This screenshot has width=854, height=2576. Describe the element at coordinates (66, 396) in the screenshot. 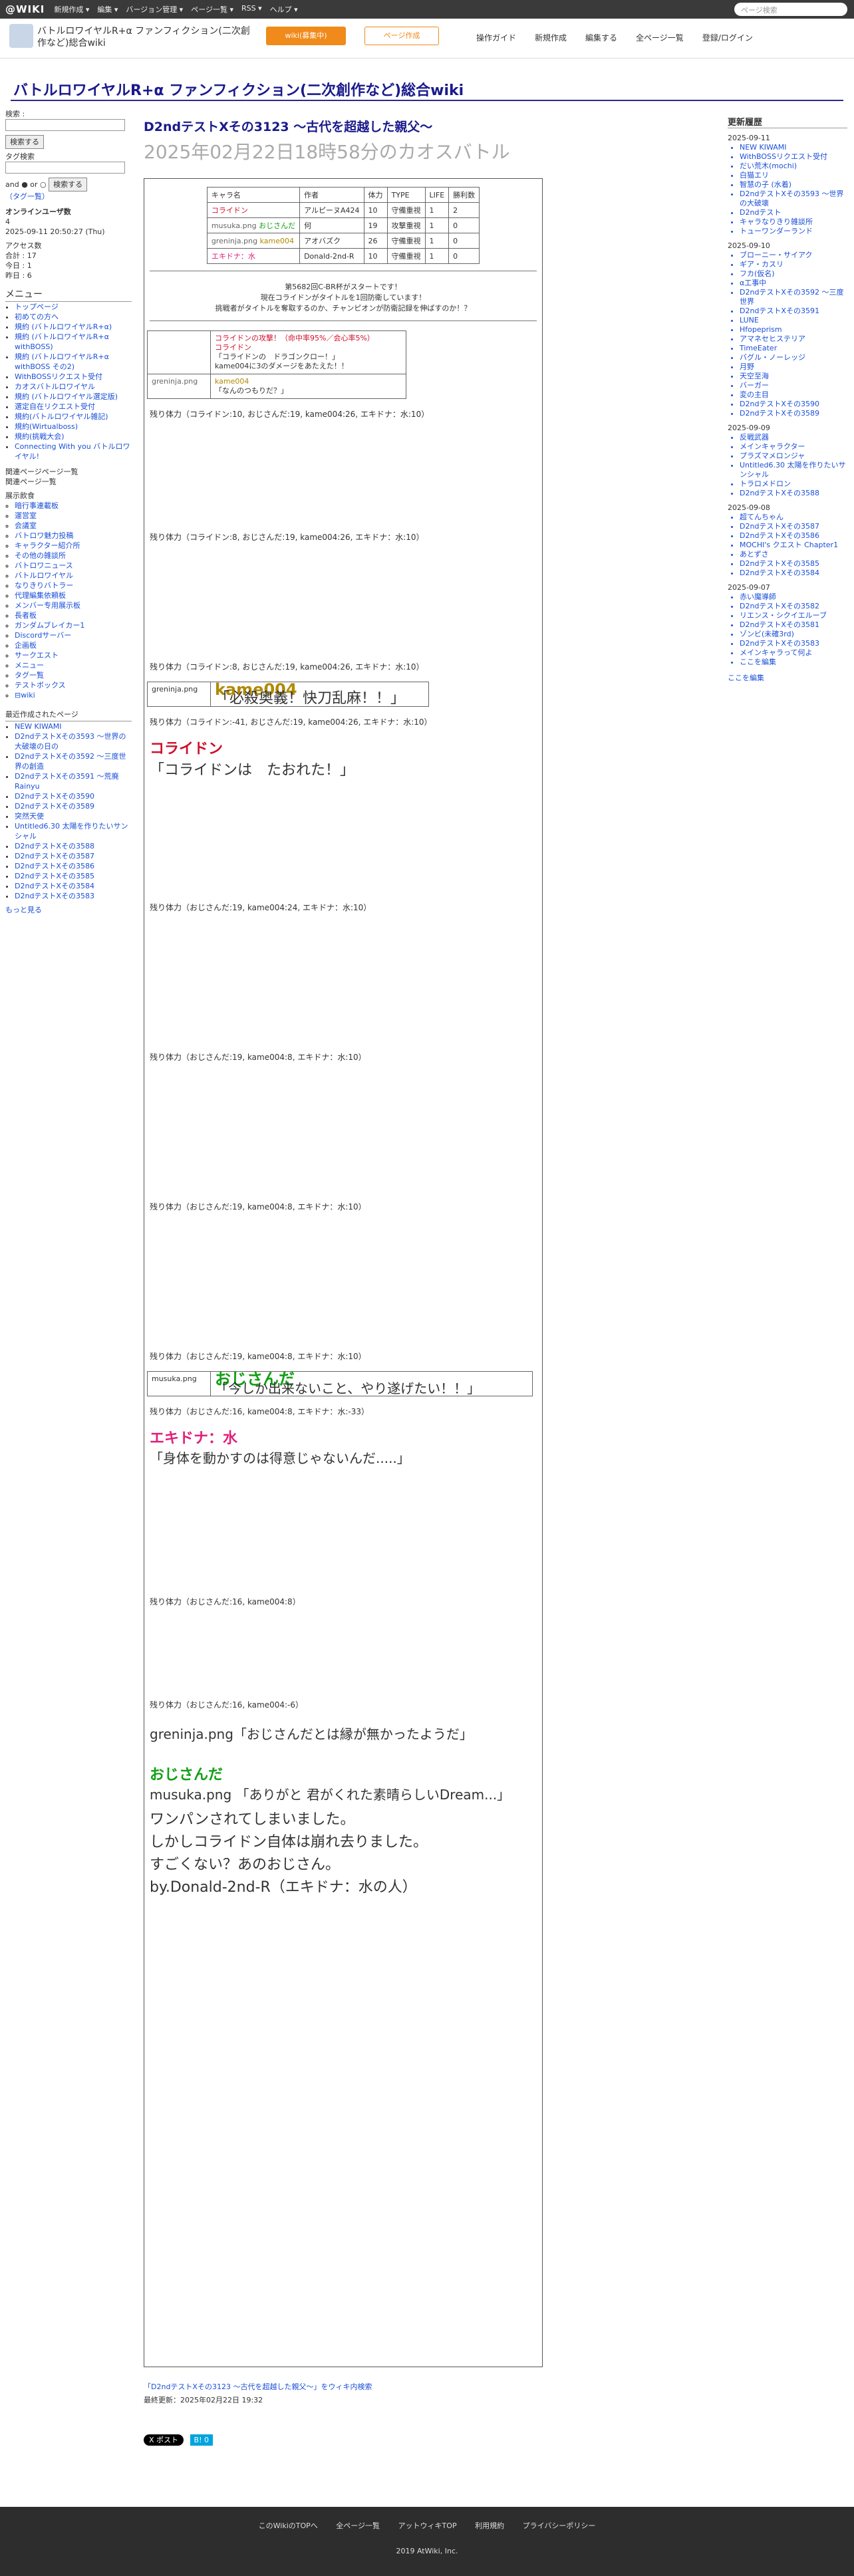

I see `menu-item: 規約 (バトルロワイヤル選定版)` at that location.